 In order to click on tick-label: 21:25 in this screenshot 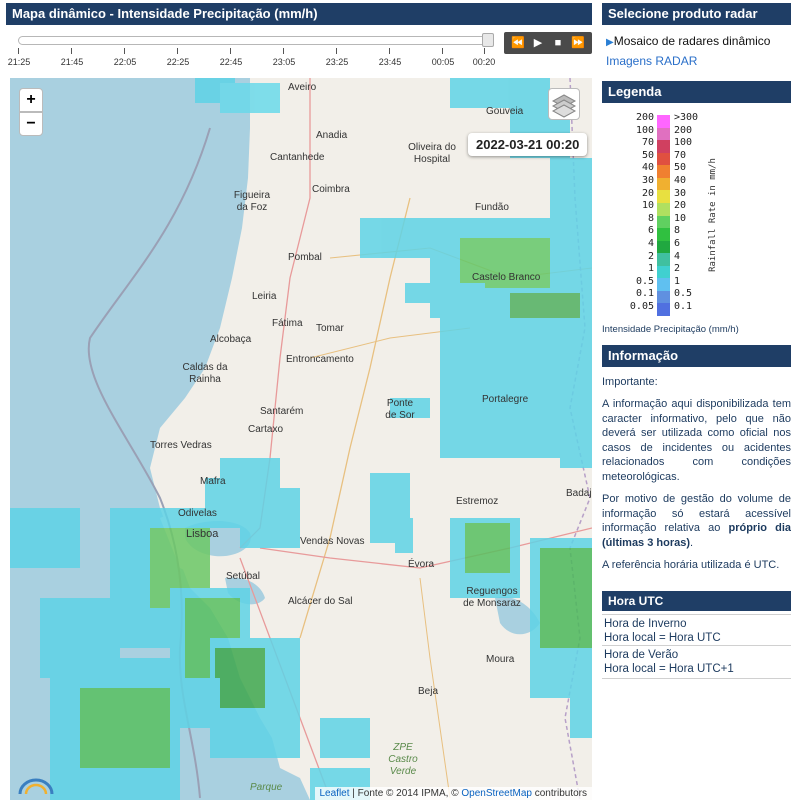, I will do `click(19, 62)`.